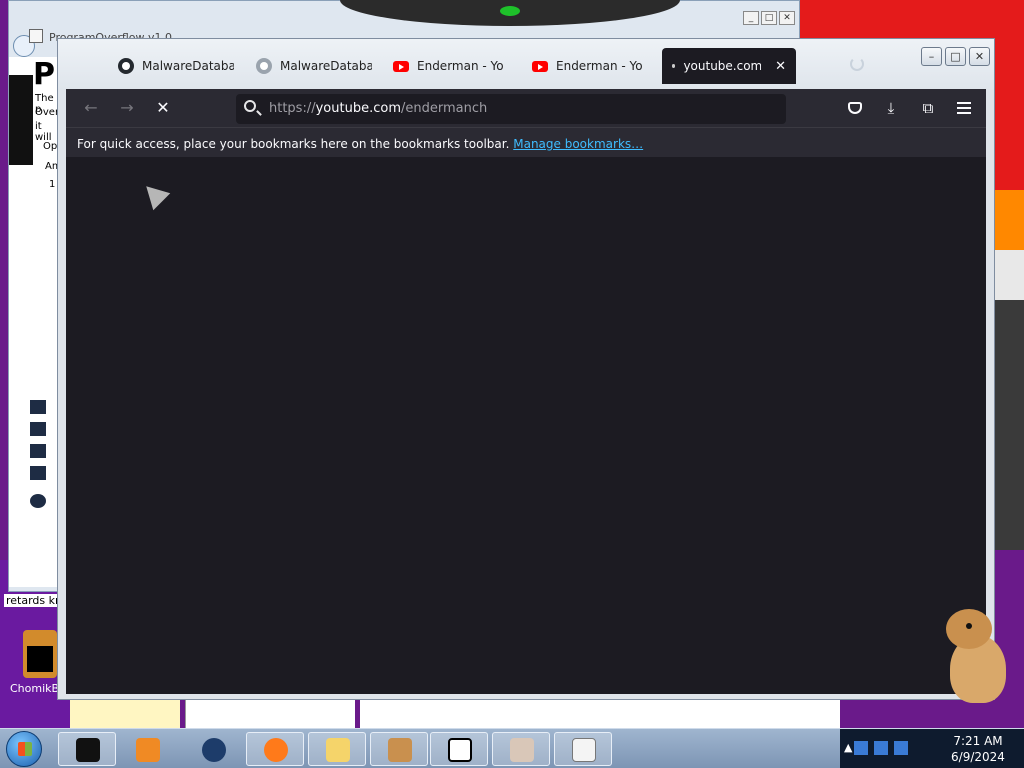 This screenshot has width=1024, height=768. What do you see at coordinates (1009, 275) in the screenshot?
I see `wallpaper-white-strip` at bounding box center [1009, 275].